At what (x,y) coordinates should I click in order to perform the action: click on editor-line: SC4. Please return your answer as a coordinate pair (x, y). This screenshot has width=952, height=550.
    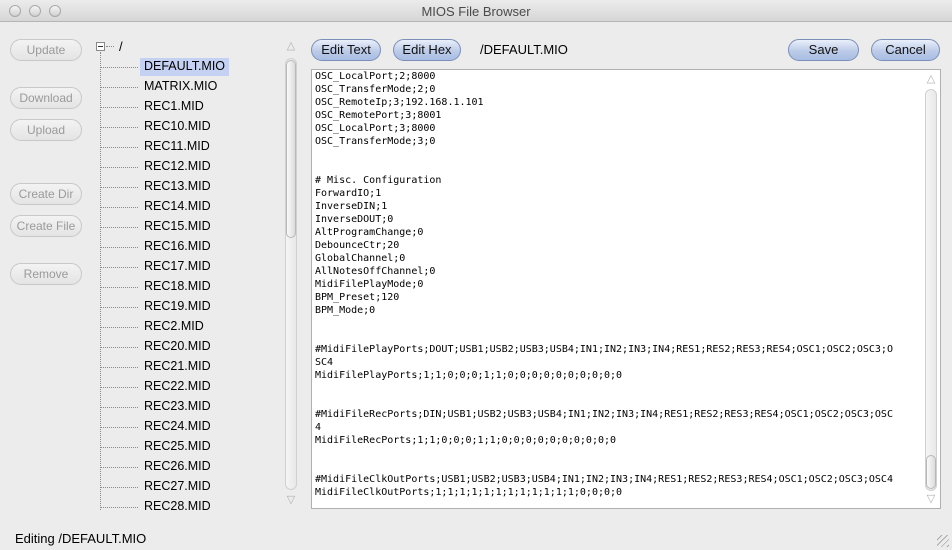
    Looking at the image, I should click on (617, 362).